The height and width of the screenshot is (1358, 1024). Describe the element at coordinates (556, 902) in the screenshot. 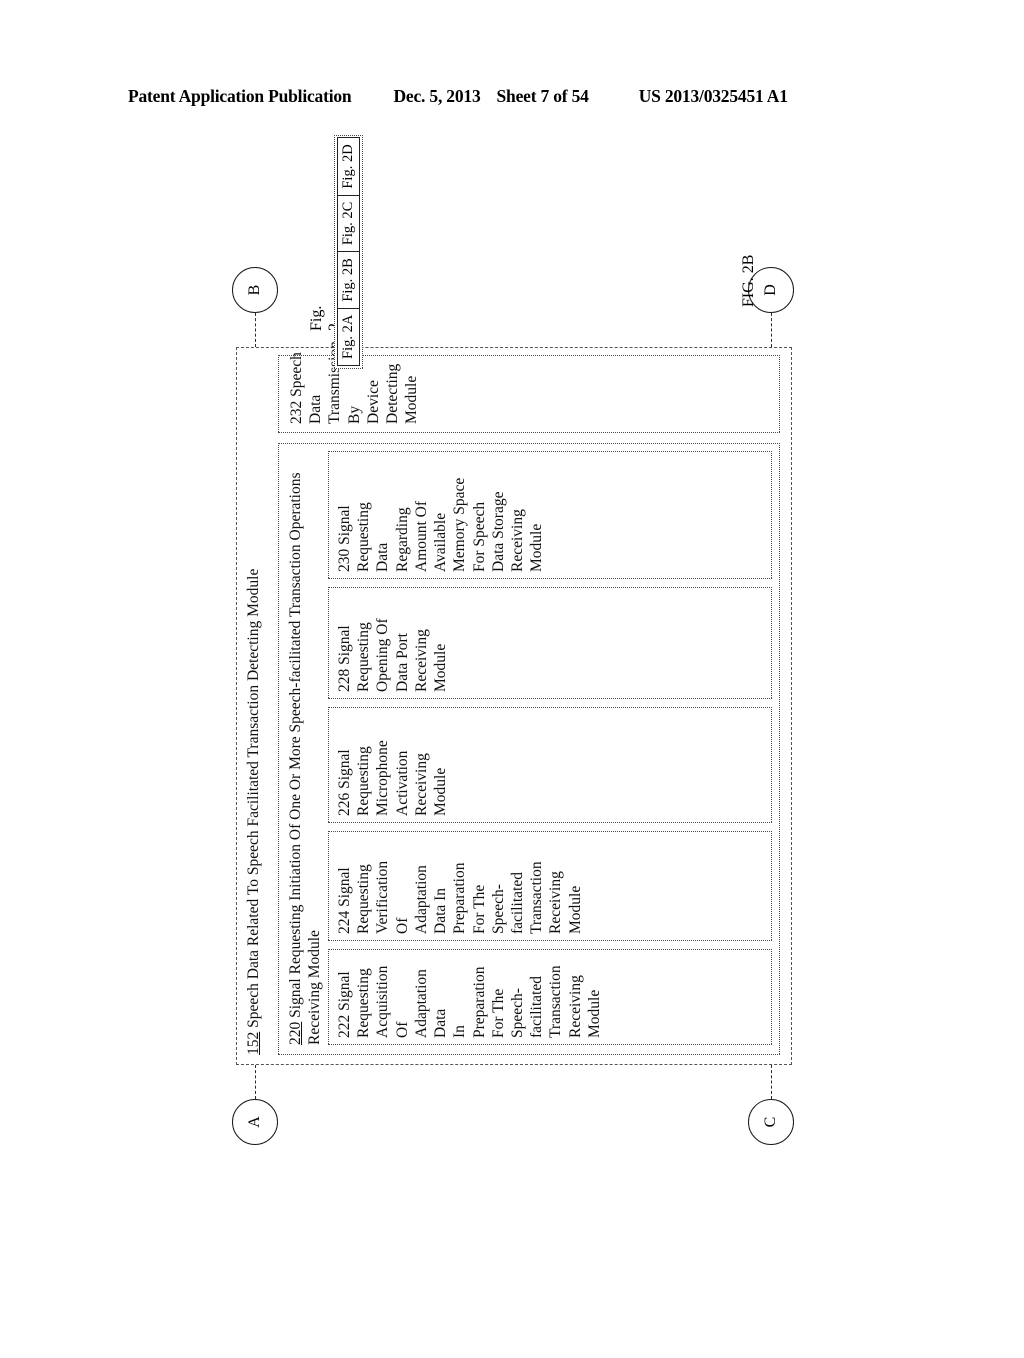

I see `module-224-line: Receiving` at that location.